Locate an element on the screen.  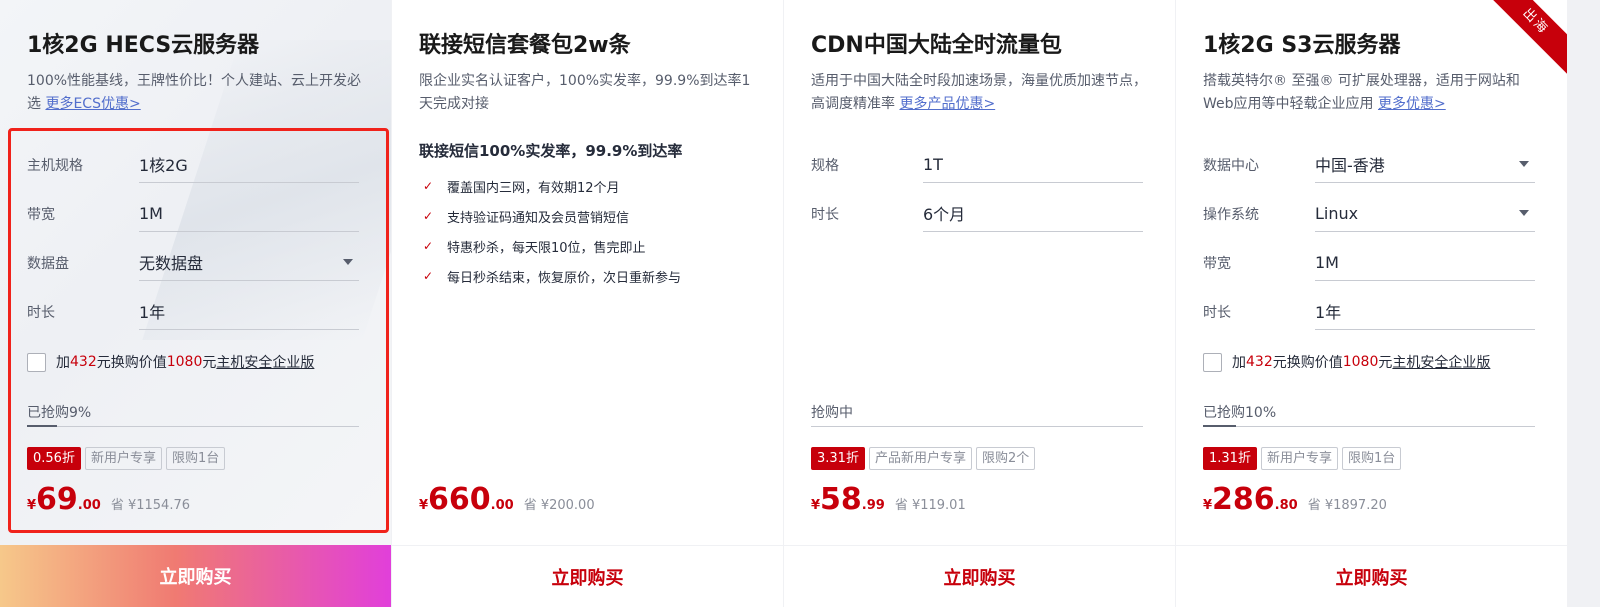
spec-value: 1T is located at coordinates (933, 164).